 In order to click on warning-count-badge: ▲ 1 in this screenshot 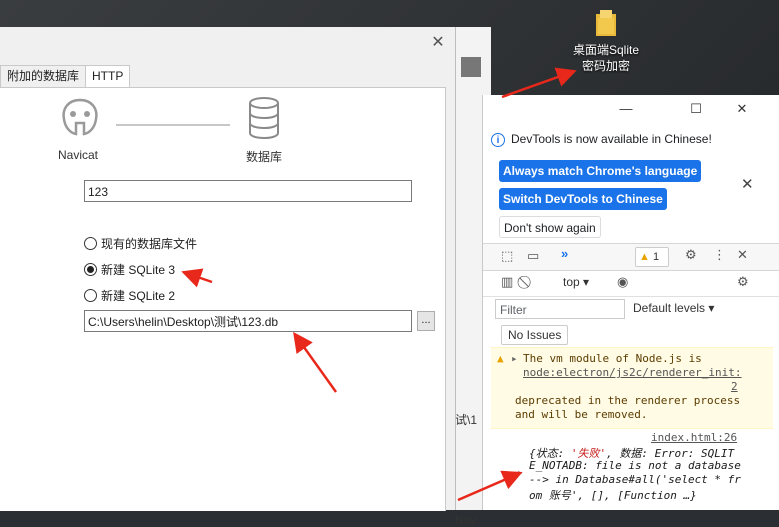, I will do `click(652, 257)`.